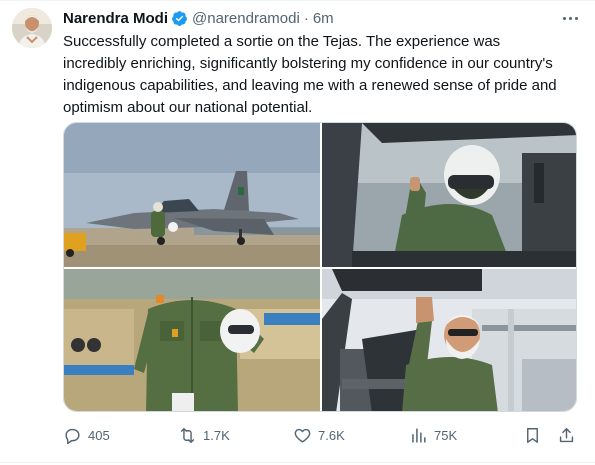 The image size is (595, 465). I want to click on more-options-icon, so click(570, 18).